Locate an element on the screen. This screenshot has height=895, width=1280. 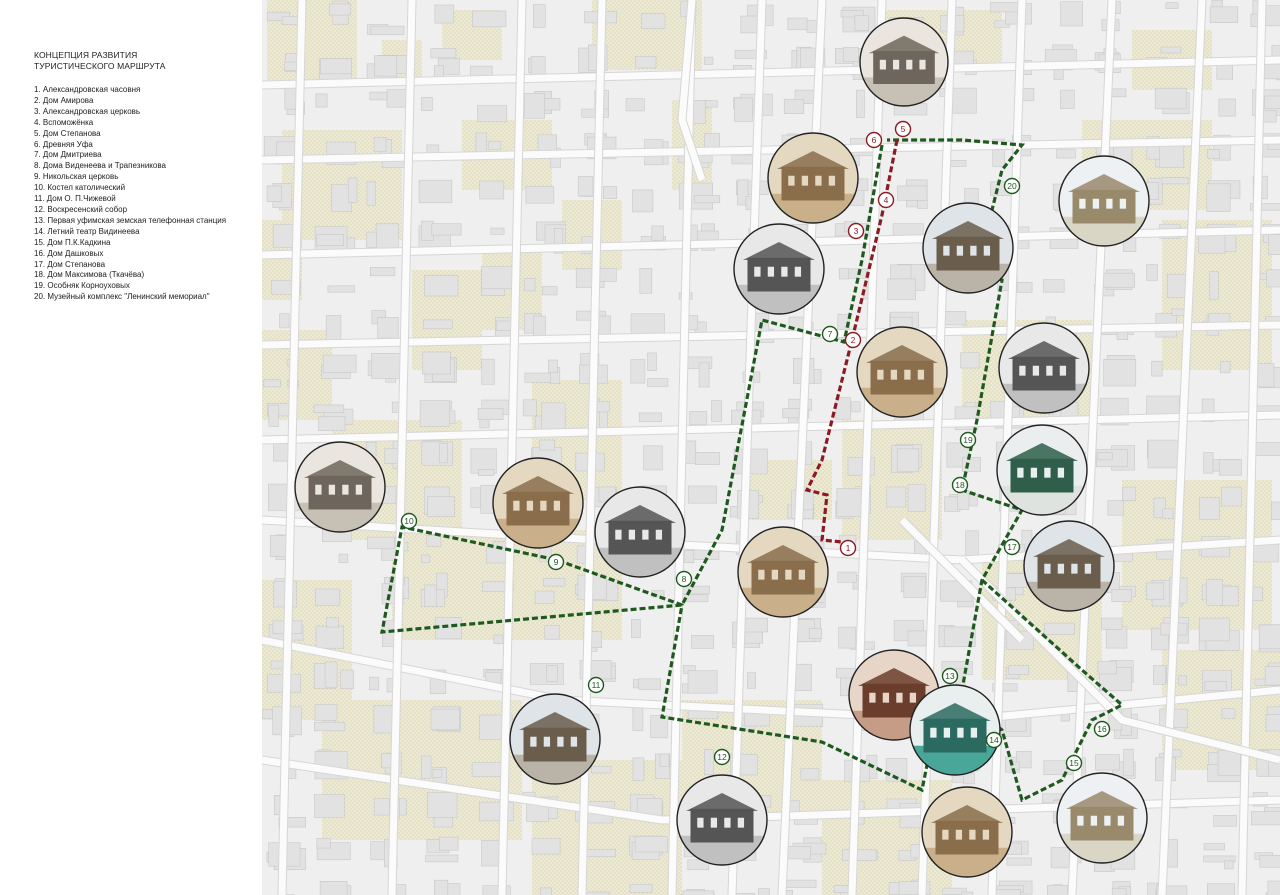
green-route-marker-19: 19 is located at coordinates (968, 440).